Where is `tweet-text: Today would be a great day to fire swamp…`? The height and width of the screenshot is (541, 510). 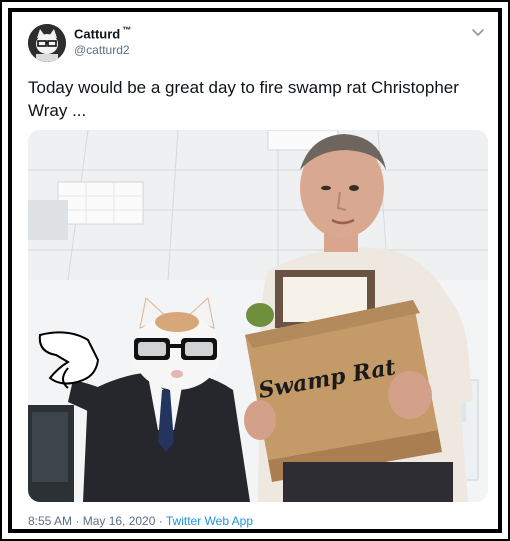 tweet-text: Today would be a great day to fire swamp… is located at coordinates (243, 99).